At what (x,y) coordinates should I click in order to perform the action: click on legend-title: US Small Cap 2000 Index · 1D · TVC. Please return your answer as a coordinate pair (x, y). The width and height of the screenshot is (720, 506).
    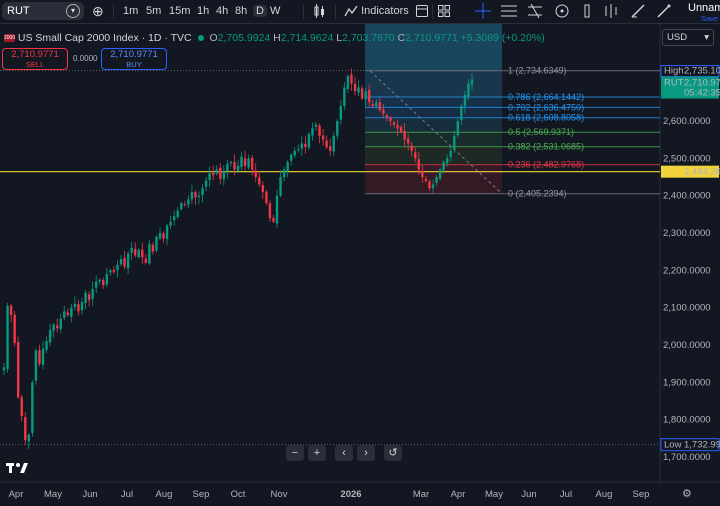
    Looking at the image, I should click on (105, 38).